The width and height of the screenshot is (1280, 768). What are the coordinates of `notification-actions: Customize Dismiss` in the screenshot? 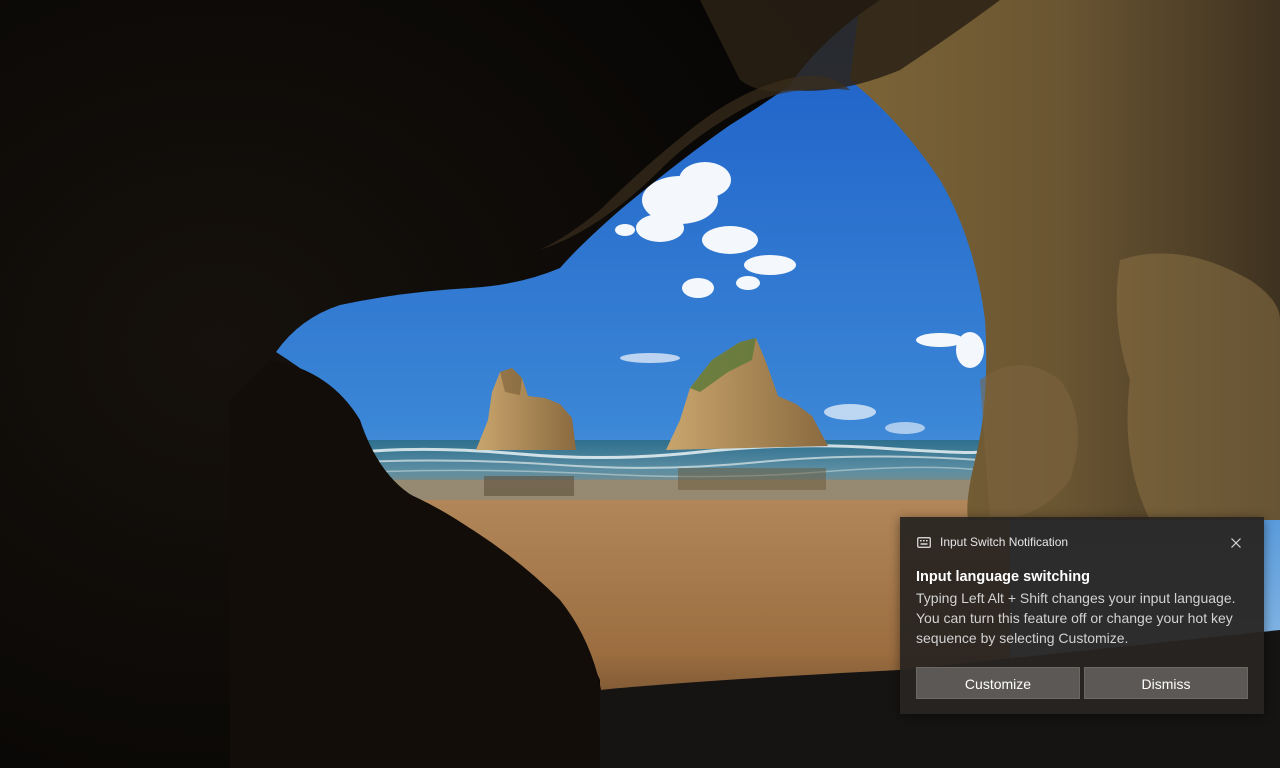 It's located at (1082, 683).